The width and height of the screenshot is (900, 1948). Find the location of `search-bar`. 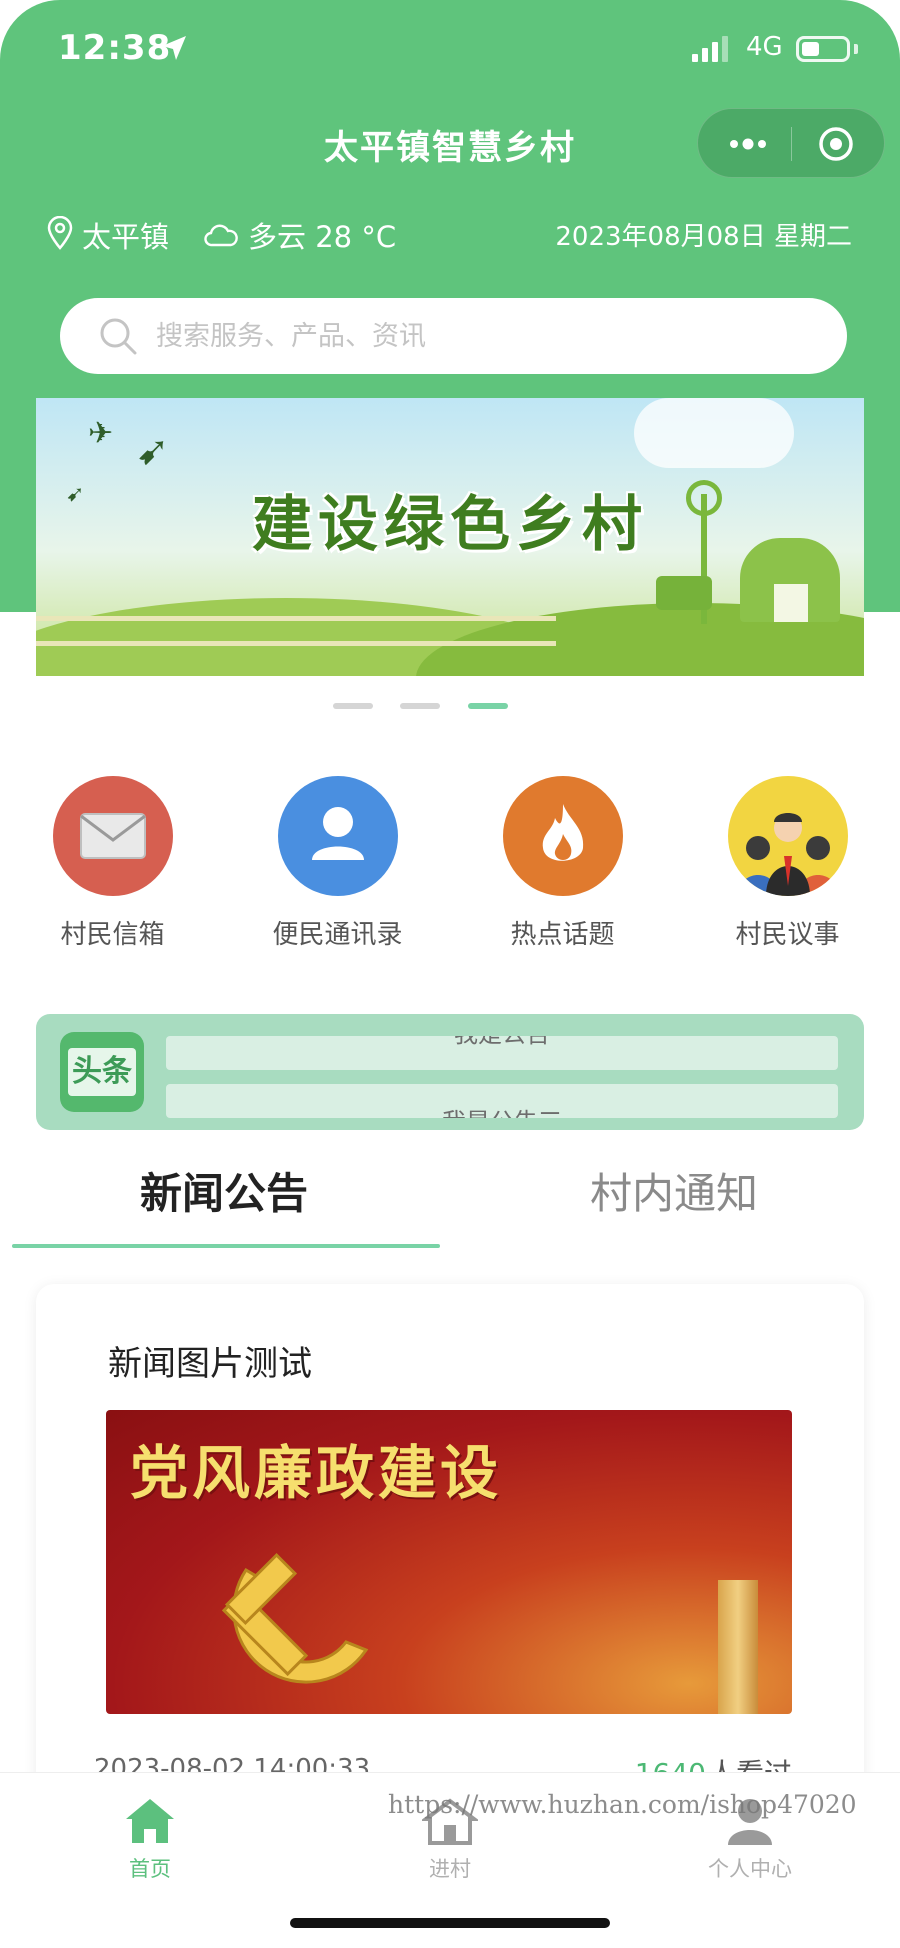

search-bar is located at coordinates (453, 336).